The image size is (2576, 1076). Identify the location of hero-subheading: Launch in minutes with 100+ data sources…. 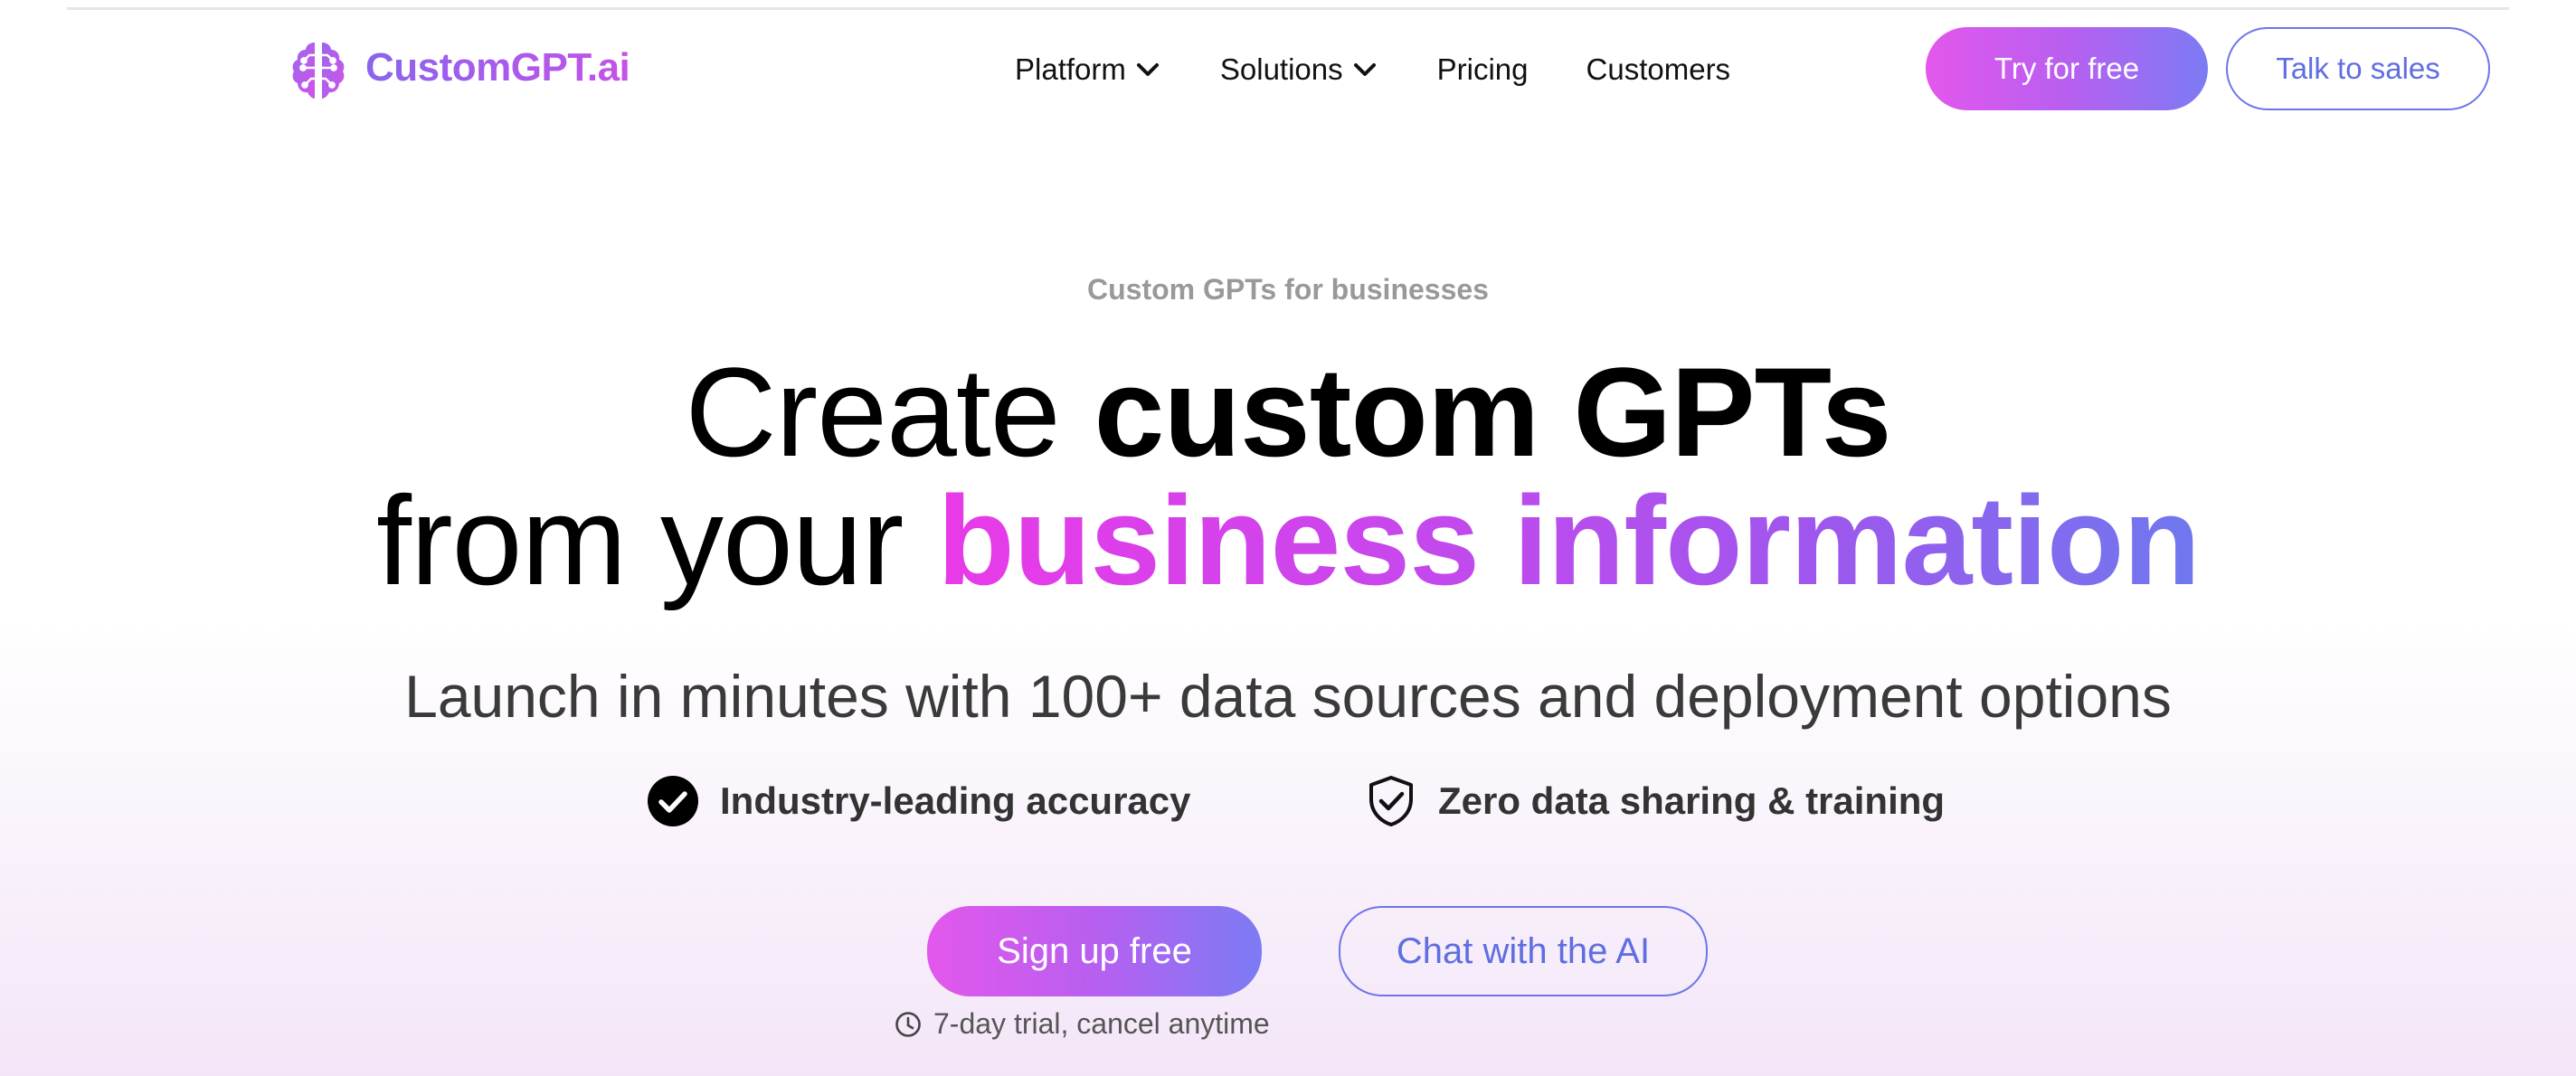
(1288, 696).